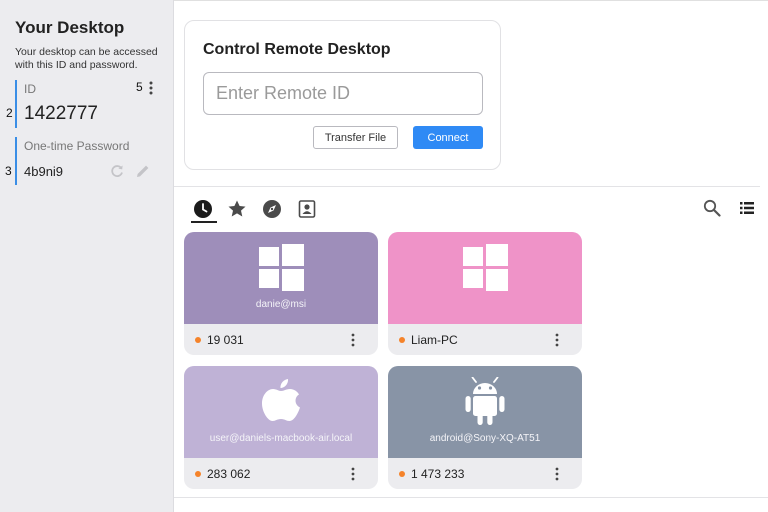 This screenshot has height=512, width=768. What do you see at coordinates (297, 49) in the screenshot?
I see `control-remote-title: Control Remote Desktop` at bounding box center [297, 49].